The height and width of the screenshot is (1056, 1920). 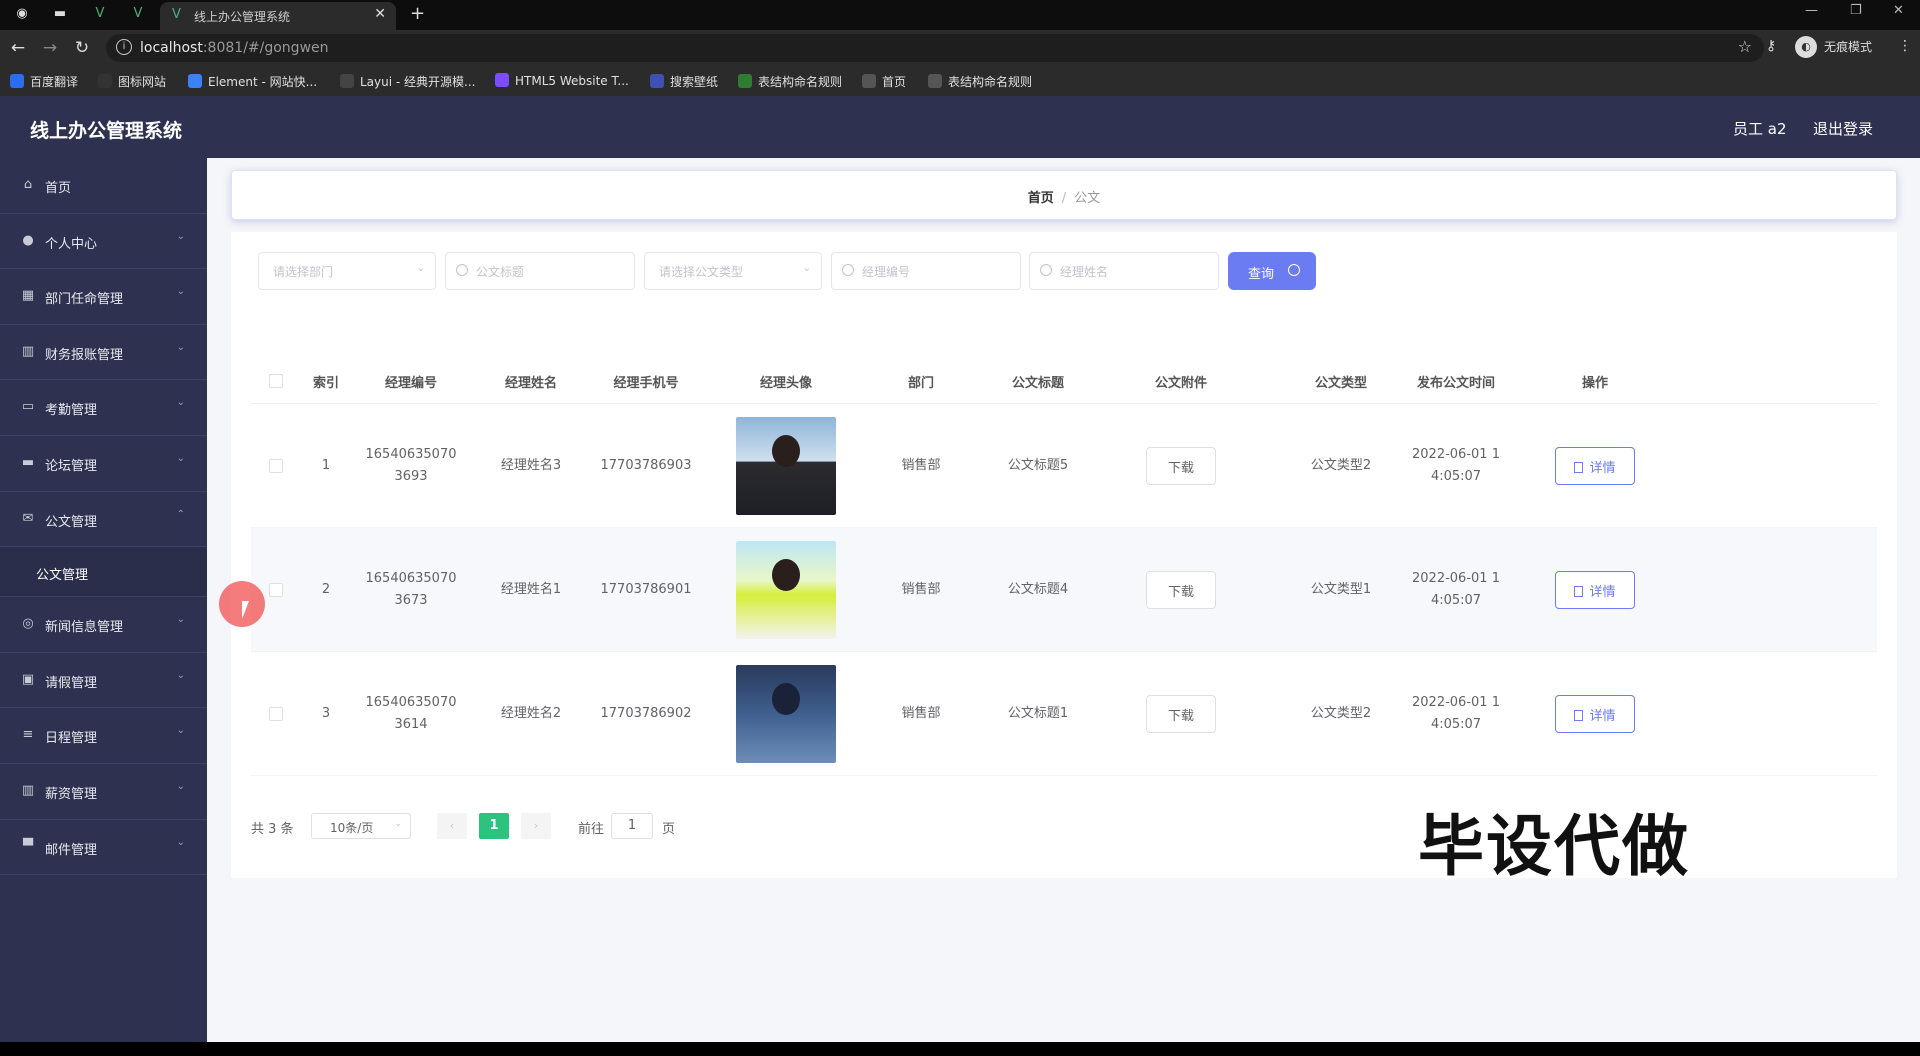 What do you see at coordinates (71, 411) in the screenshot?
I see `sidebar-item-label: 考勤管理` at bounding box center [71, 411].